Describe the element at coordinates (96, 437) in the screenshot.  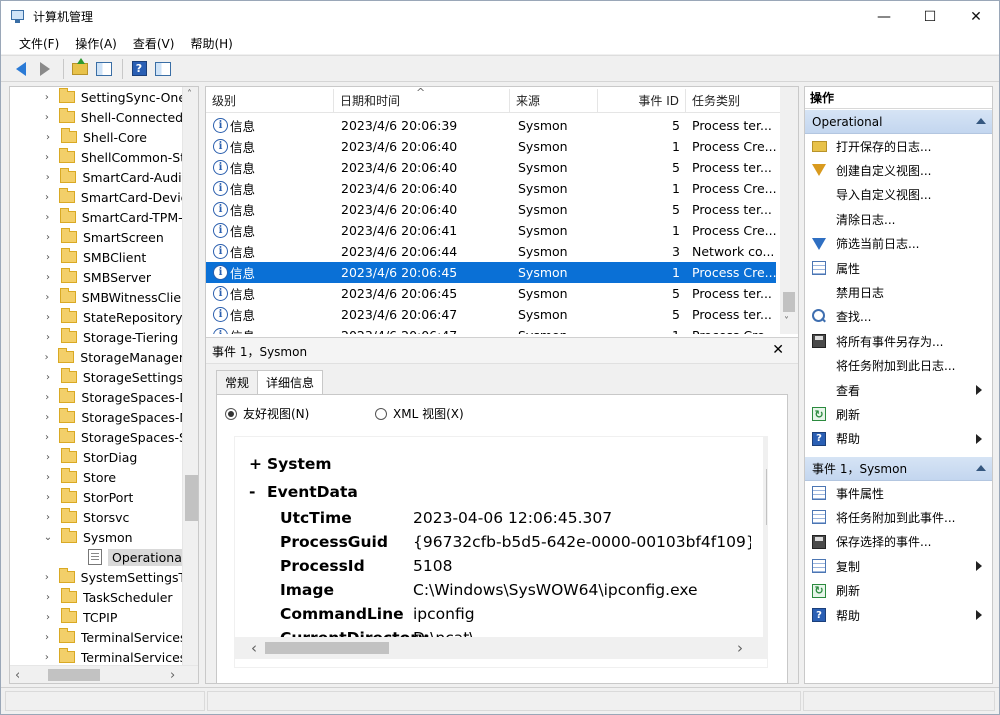
I see `tree-item: › StorageSpaces-Spa` at that location.